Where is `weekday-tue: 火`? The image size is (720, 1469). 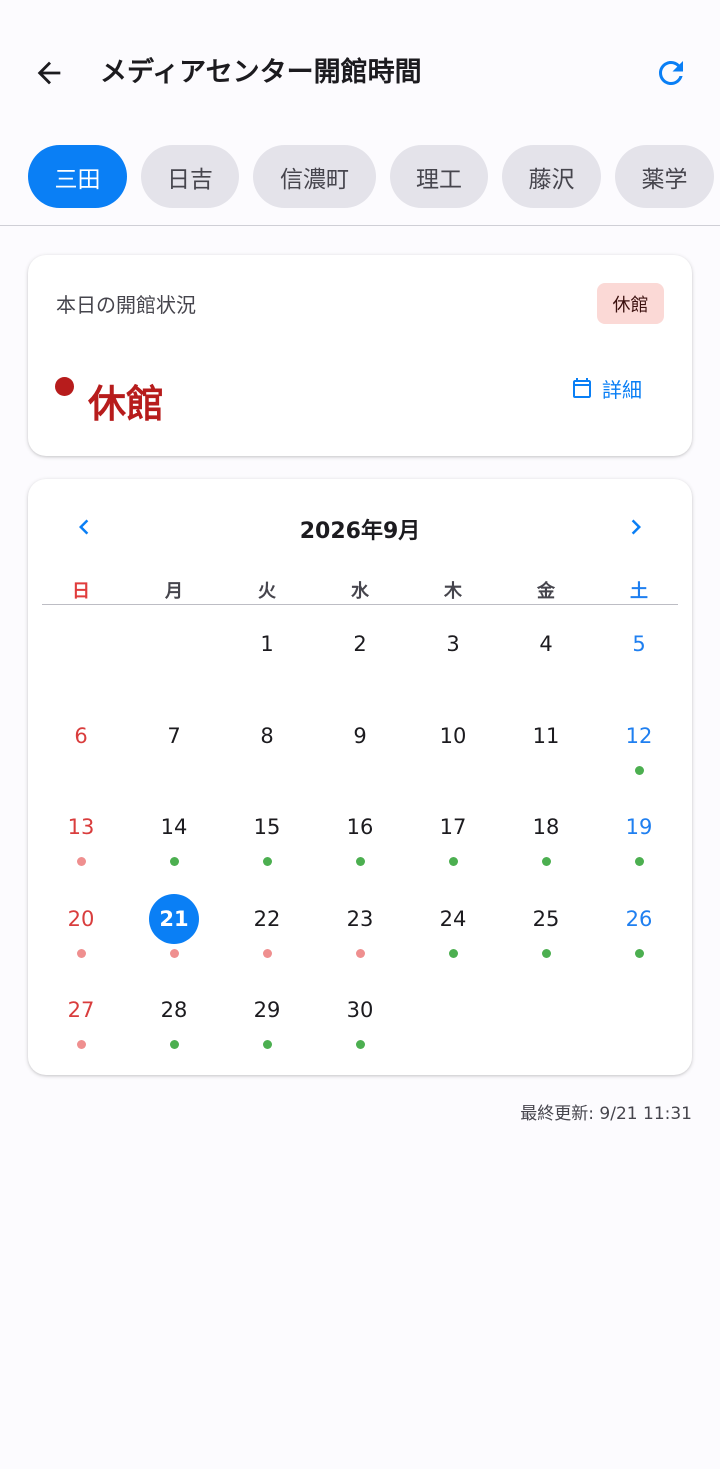
weekday-tue: 火 is located at coordinates (267, 591).